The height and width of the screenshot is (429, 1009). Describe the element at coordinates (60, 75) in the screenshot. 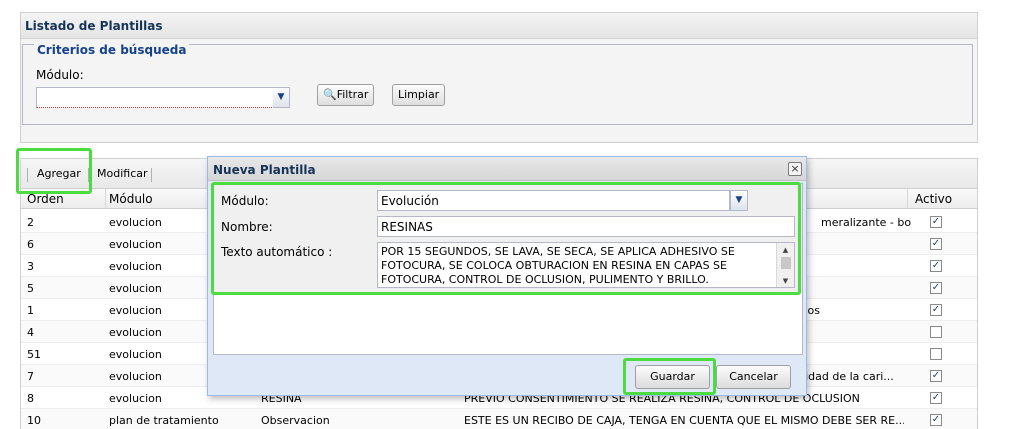

I see `modulo-label: Módulo:` at that location.